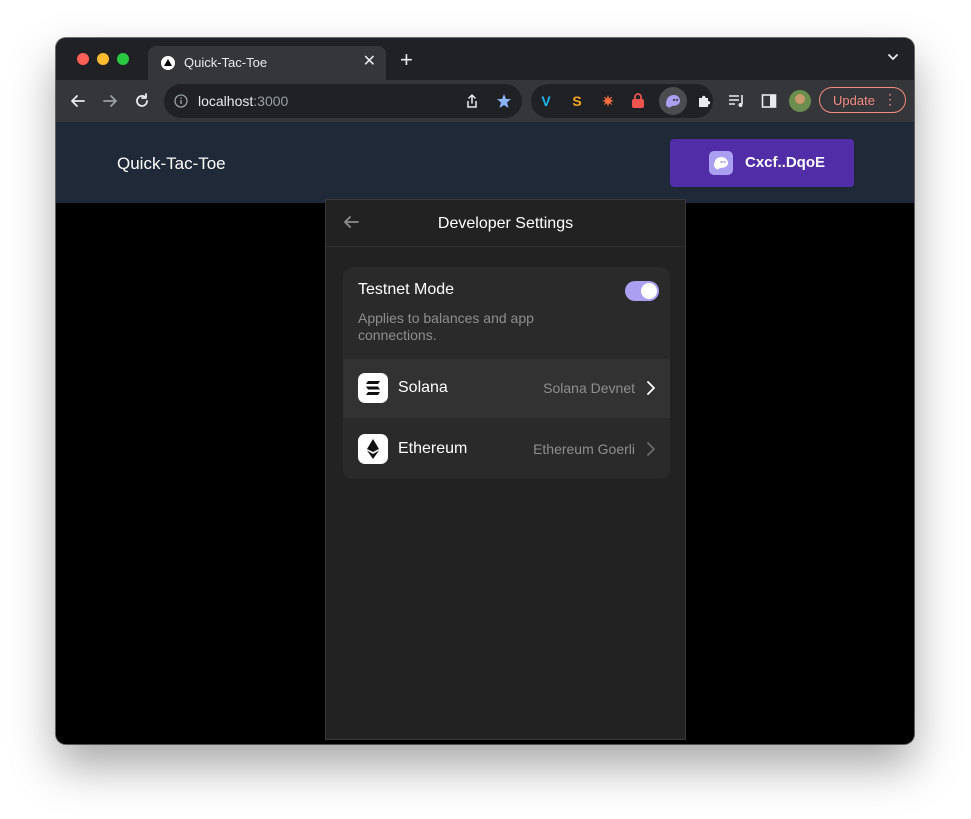 The height and width of the screenshot is (819, 971). Describe the element at coordinates (369, 62) in the screenshot. I see `tab-close-icon: ✕` at that location.